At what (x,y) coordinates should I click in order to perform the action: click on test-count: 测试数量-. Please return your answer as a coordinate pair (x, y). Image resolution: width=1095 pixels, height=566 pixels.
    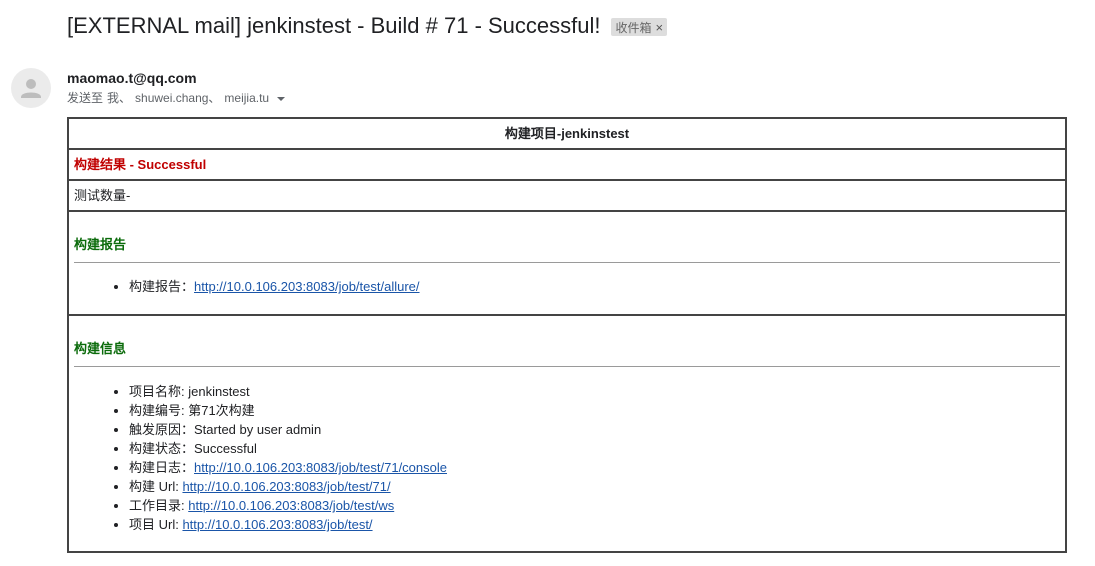
    Looking at the image, I should click on (567, 196).